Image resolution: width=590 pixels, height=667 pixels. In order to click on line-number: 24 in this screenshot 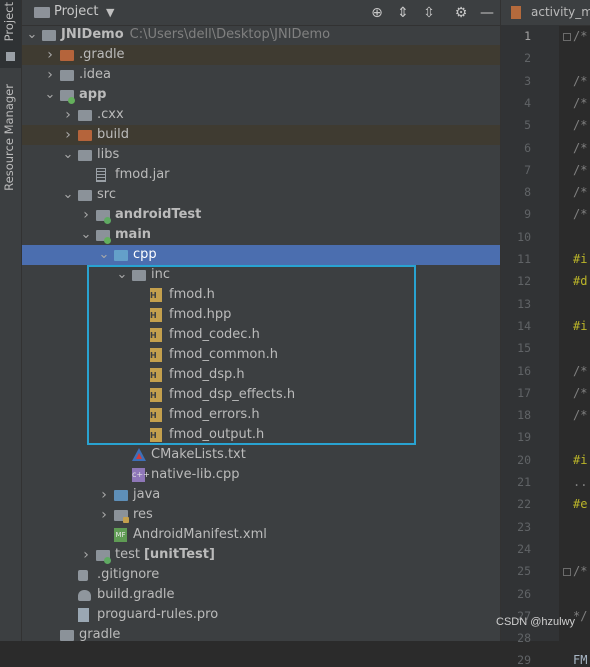, I will do `click(524, 548)`.